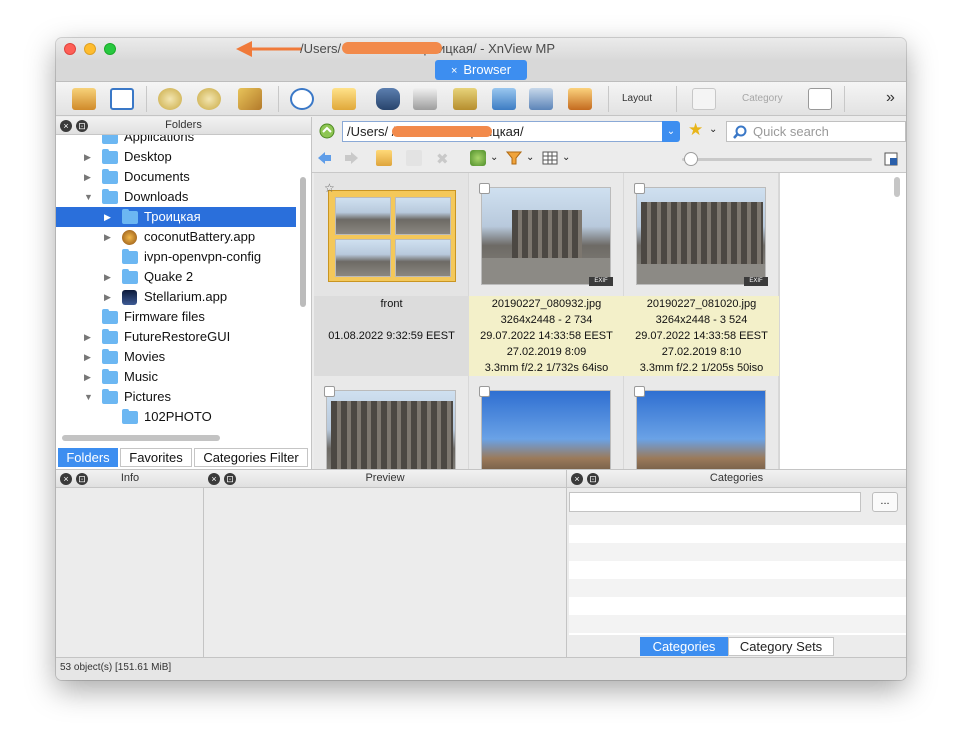  I want to click on tab-favorites: Favorites, so click(156, 457).